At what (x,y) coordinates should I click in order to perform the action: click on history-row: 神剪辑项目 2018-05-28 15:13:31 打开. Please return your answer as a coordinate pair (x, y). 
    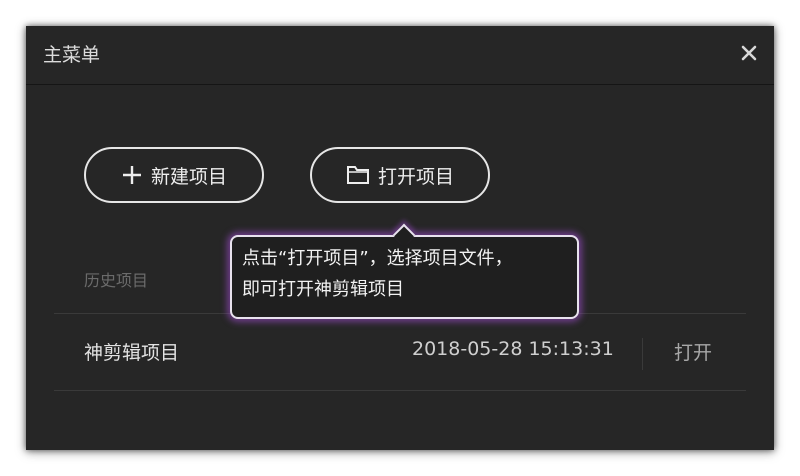
    Looking at the image, I should click on (400, 352).